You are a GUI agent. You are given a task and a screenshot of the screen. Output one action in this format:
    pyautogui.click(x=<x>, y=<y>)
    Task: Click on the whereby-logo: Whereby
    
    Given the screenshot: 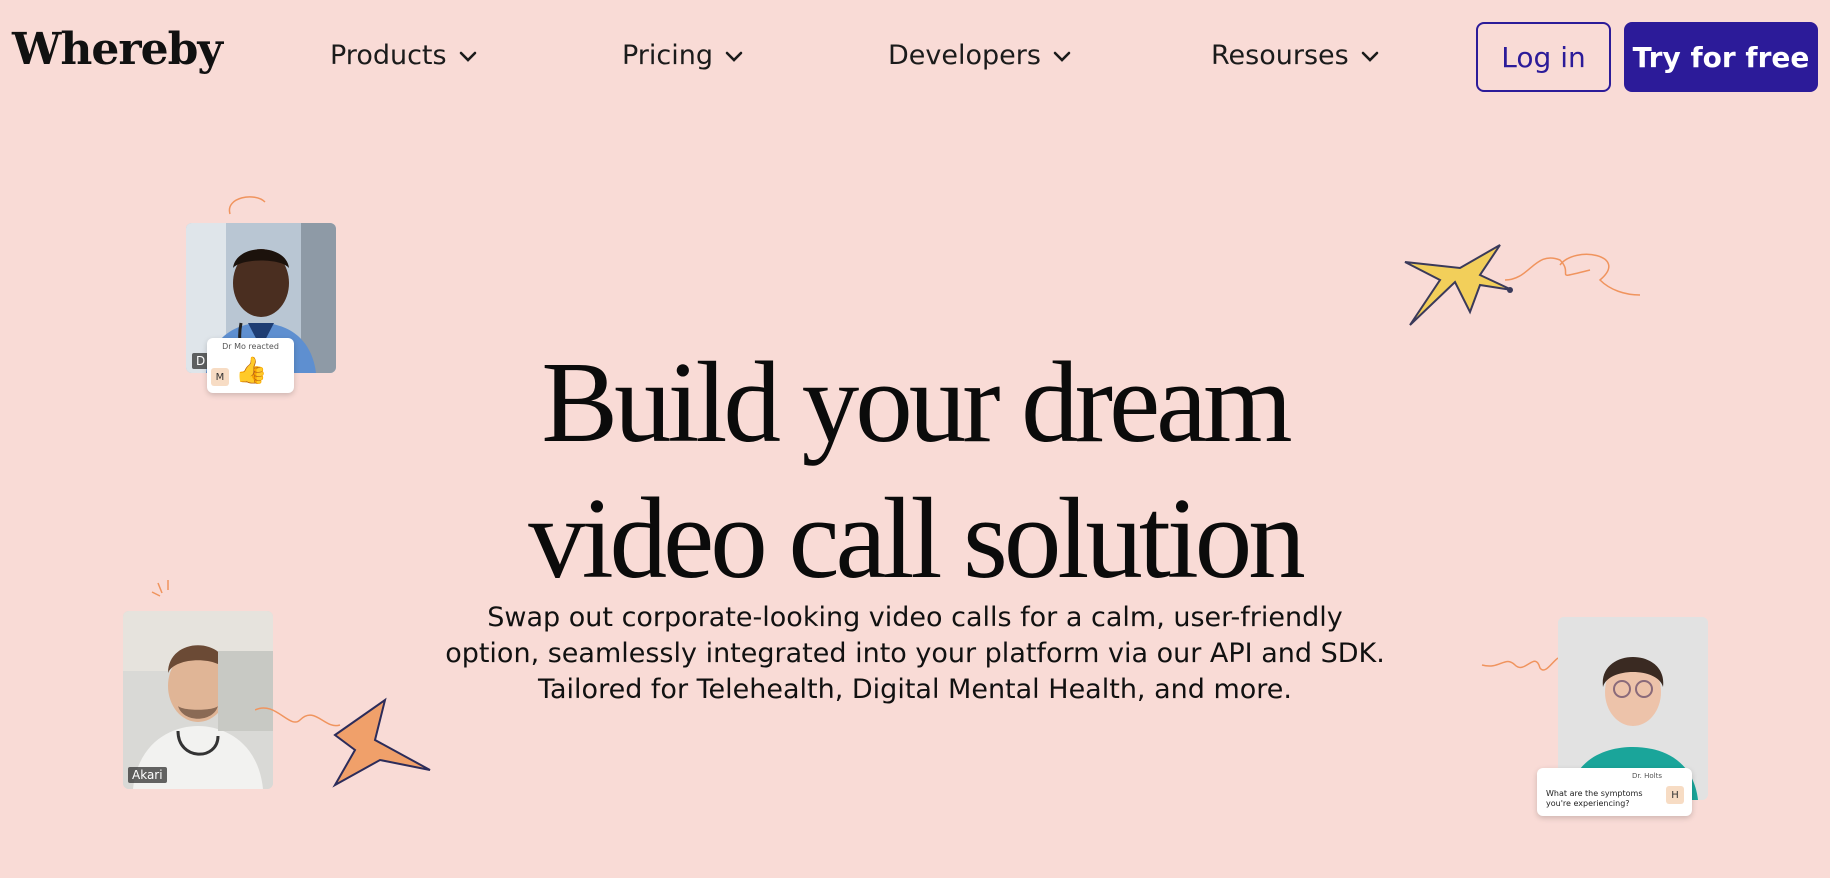 What is the action you would take?
    pyautogui.click(x=117, y=49)
    